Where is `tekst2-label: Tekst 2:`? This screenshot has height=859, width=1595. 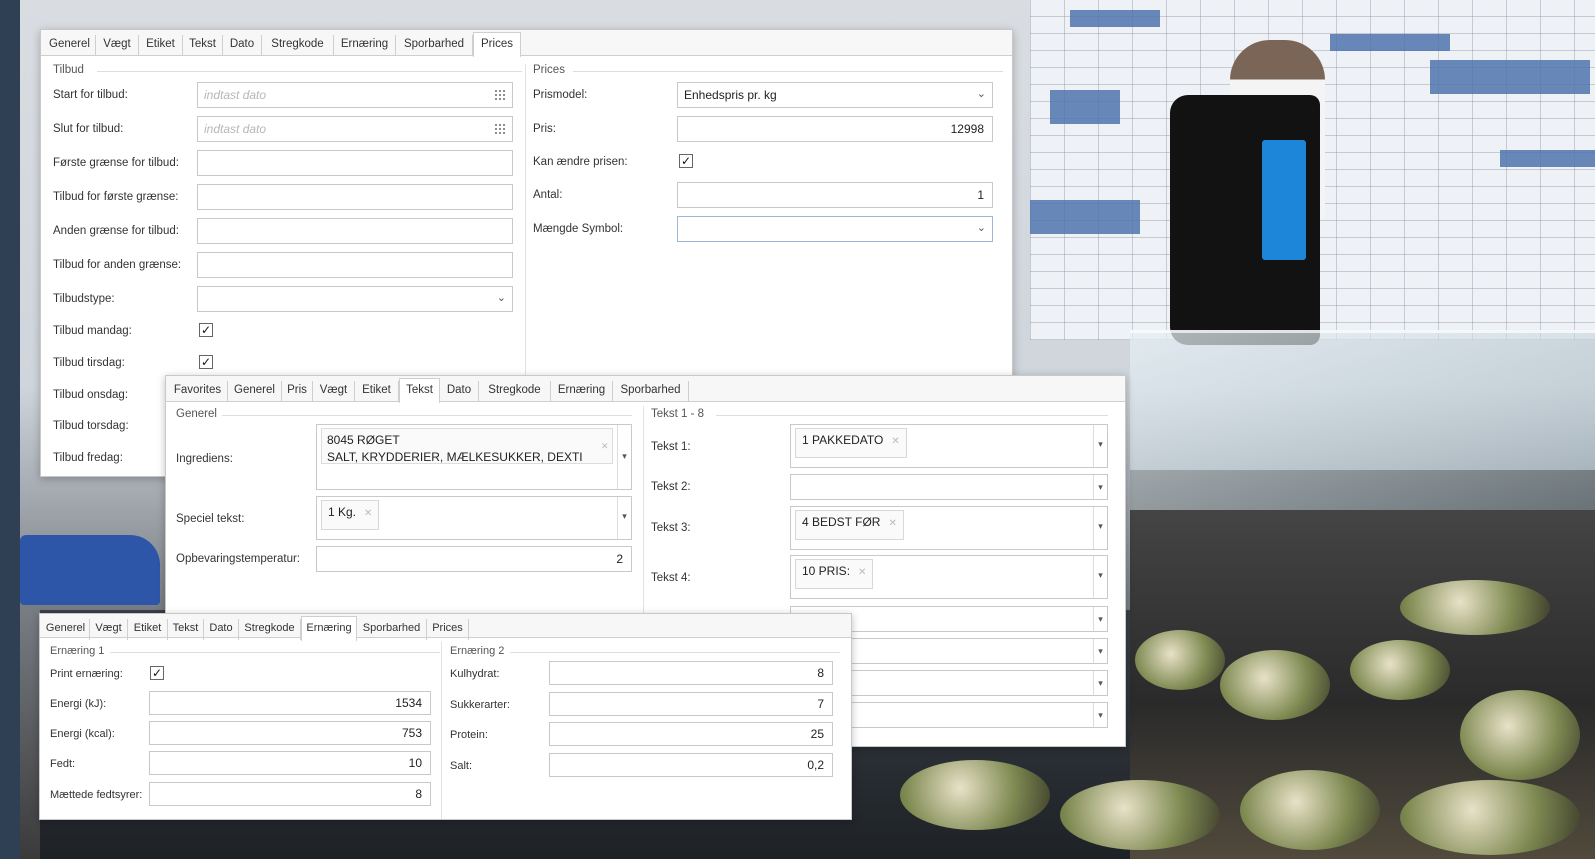 tekst2-label: Tekst 2: is located at coordinates (671, 487).